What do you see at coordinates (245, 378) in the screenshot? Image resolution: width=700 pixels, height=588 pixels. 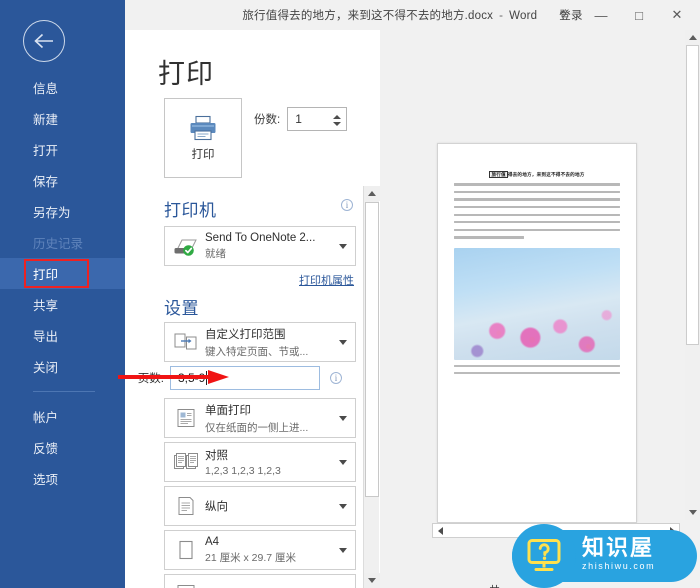 I see `pages-input: 3,5-9` at bounding box center [245, 378].